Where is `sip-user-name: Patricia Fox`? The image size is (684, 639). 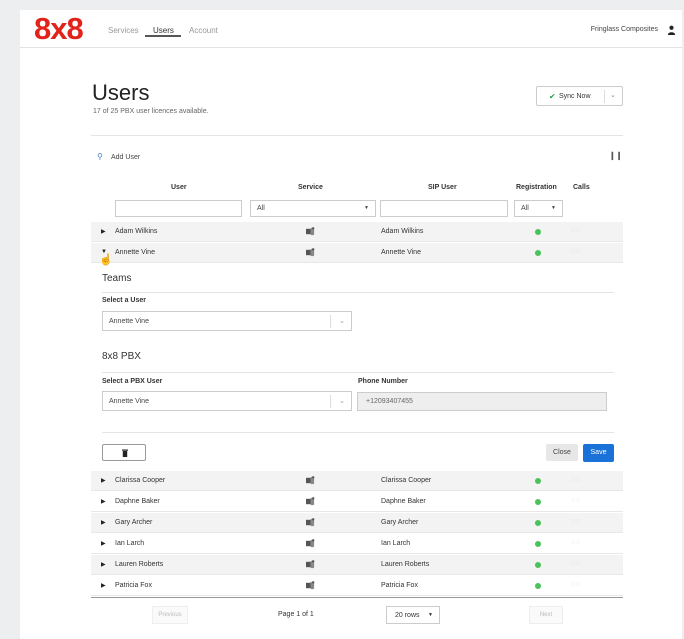
sip-user-name: Patricia Fox is located at coordinates (399, 585).